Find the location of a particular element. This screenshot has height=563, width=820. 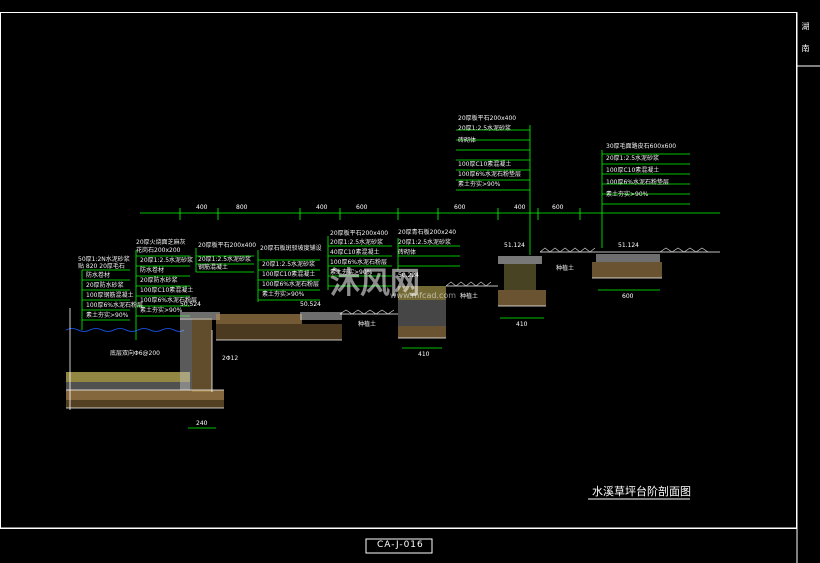

note-f-1: 20厚青石板200x240 is located at coordinates (427, 232).